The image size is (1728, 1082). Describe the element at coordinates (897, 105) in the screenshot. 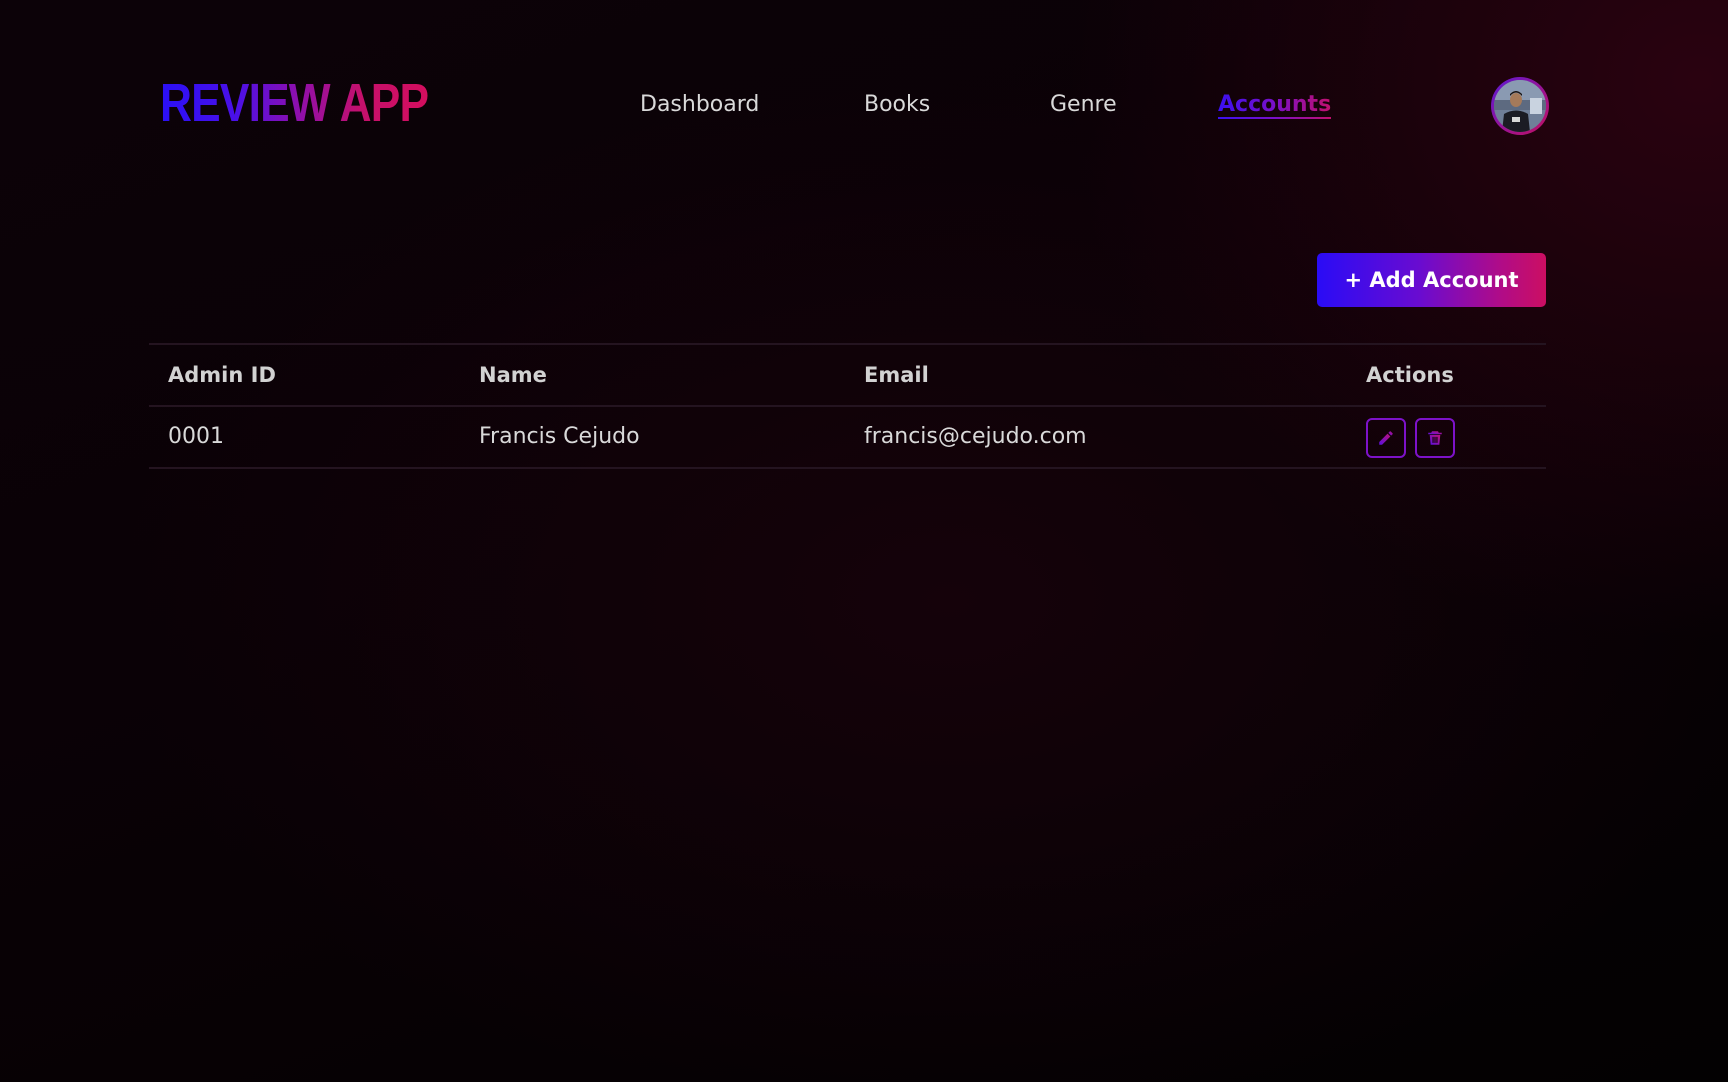

I see `nav-link-books: Books` at that location.